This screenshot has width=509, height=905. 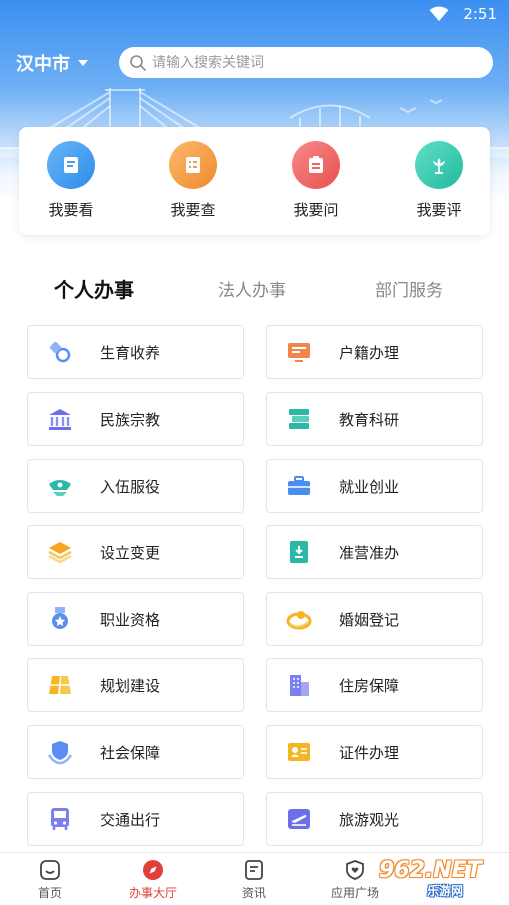 What do you see at coordinates (60, 752) in the screenshot?
I see `shield-hands-icon` at bounding box center [60, 752].